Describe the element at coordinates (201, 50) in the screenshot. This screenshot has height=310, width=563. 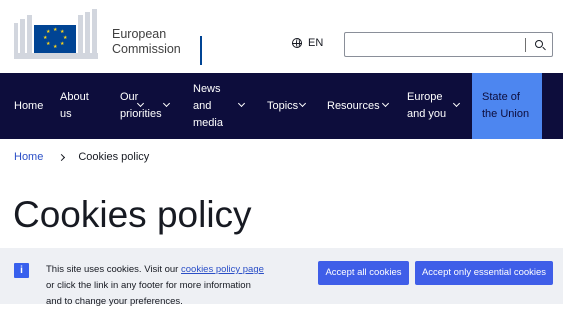
I see `logo-divider` at that location.